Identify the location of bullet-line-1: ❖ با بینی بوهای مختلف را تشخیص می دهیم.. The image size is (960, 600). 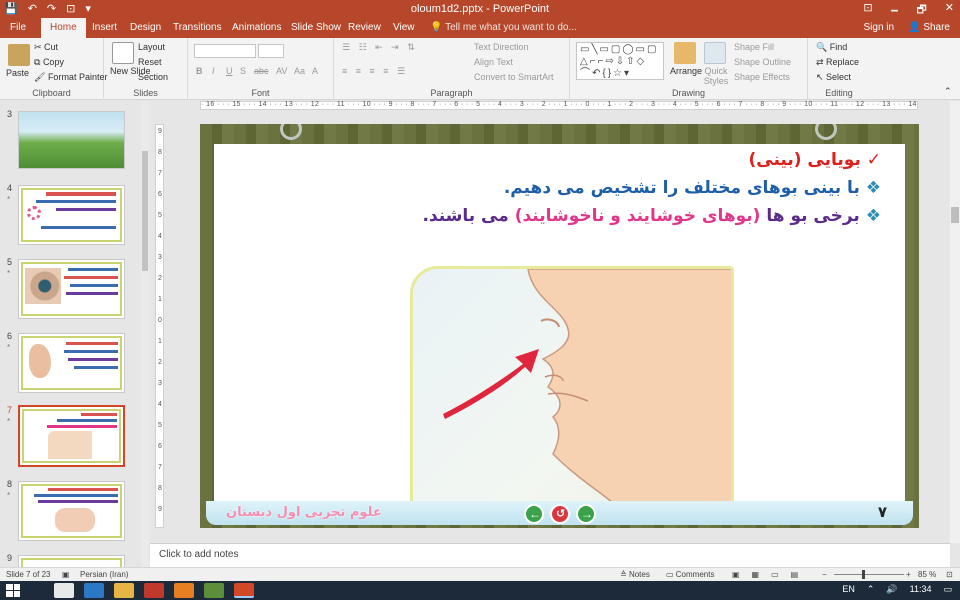
(692, 188).